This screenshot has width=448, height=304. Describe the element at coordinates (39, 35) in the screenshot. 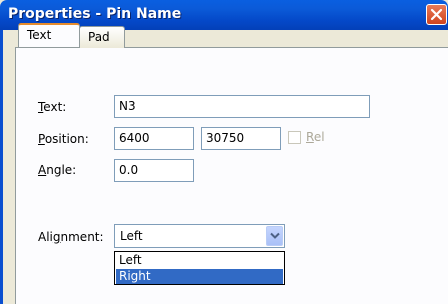

I see `tab-text-label: Text` at that location.